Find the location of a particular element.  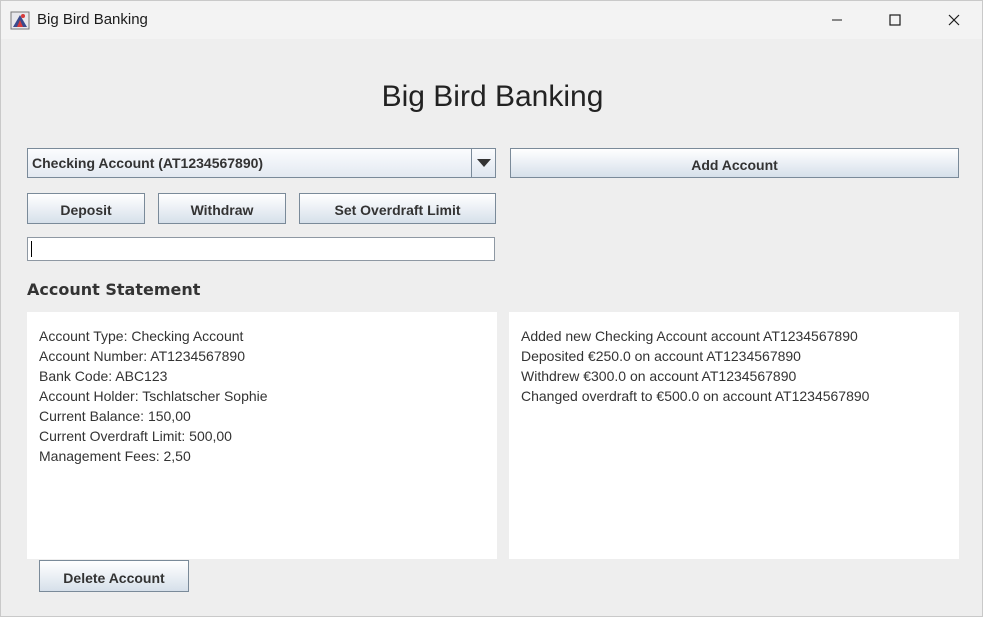

page-title: Big Bird Banking is located at coordinates (492, 96).